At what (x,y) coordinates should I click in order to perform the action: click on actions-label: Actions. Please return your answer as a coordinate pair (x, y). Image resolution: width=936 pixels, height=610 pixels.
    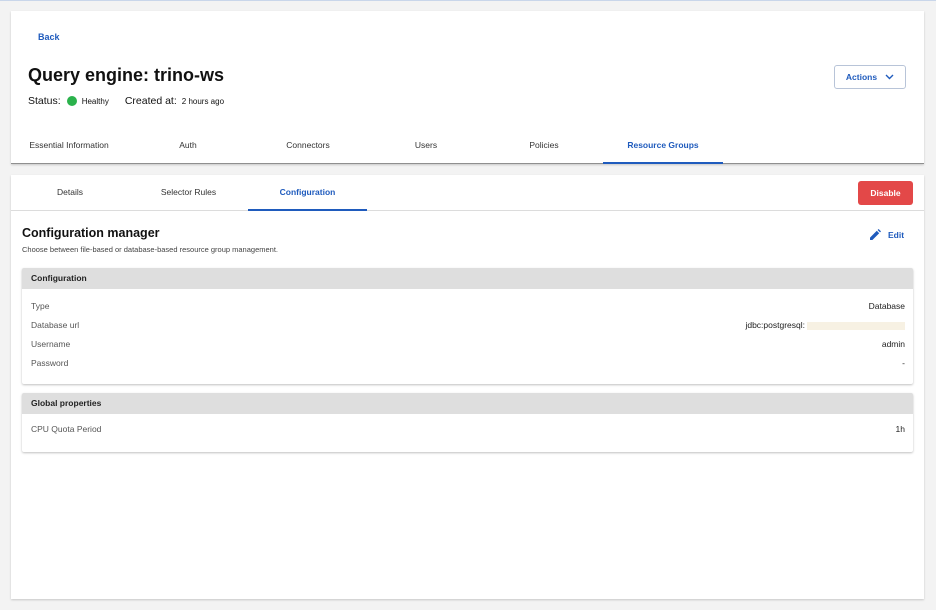
    Looking at the image, I should click on (861, 77).